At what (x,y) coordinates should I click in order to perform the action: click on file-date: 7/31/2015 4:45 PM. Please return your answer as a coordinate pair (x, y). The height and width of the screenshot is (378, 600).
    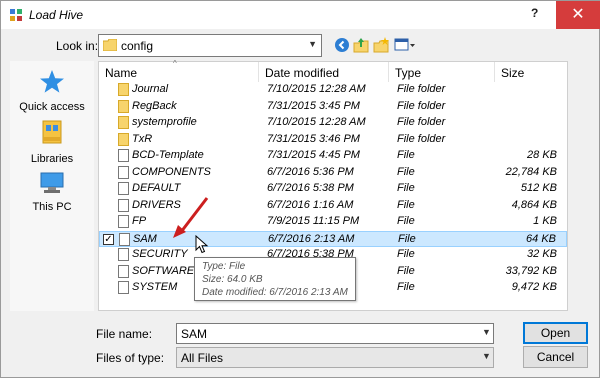
    Looking at the image, I should click on (313, 155).